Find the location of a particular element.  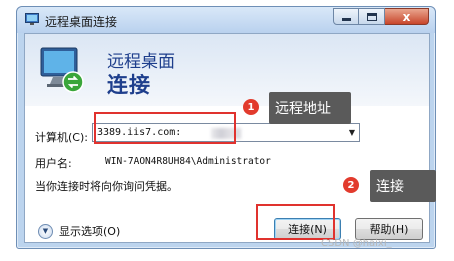

highlight-connect-button is located at coordinates (295, 222).